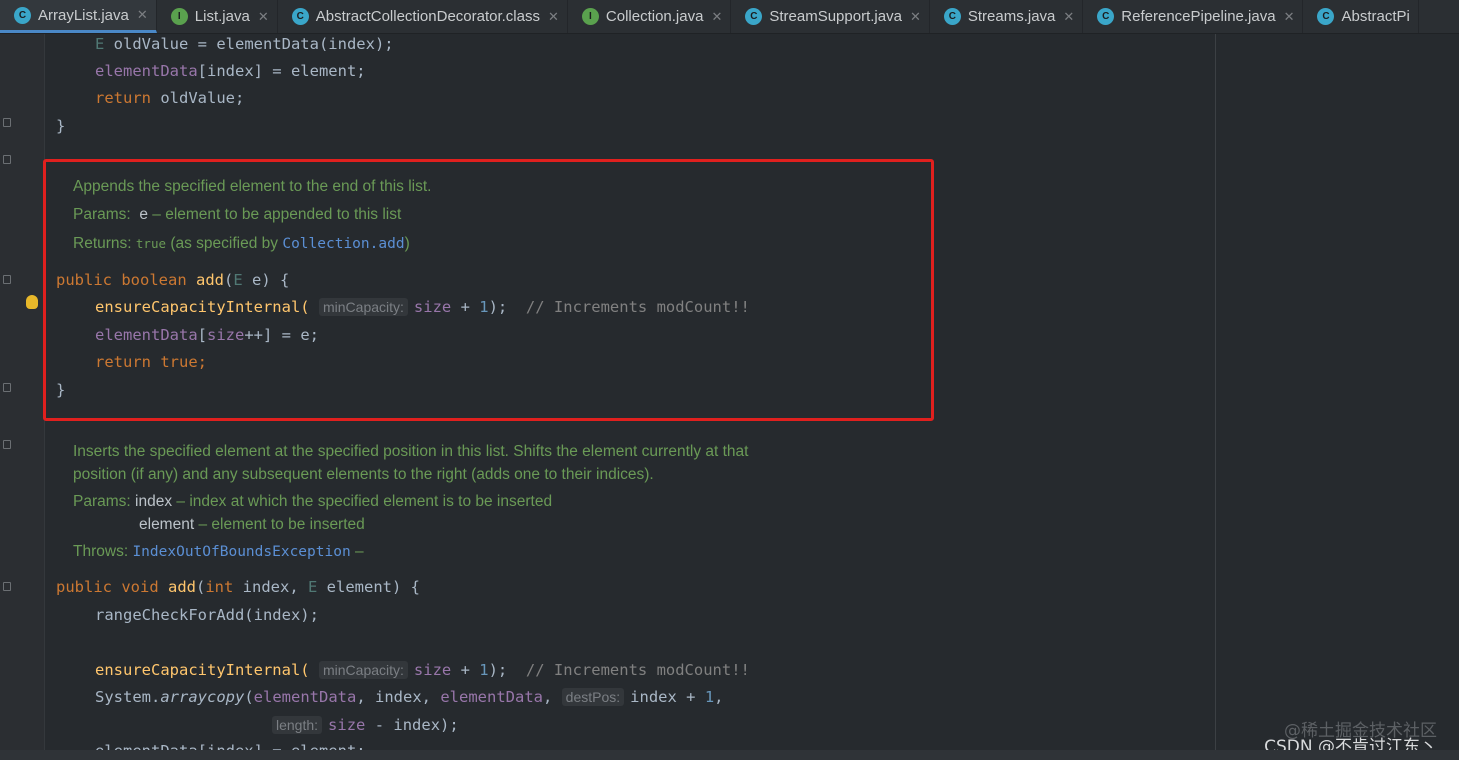 This screenshot has height=760, width=1459. Describe the element at coordinates (230, 71) in the screenshot. I see `code-line: elementData[index] = element;` at that location.